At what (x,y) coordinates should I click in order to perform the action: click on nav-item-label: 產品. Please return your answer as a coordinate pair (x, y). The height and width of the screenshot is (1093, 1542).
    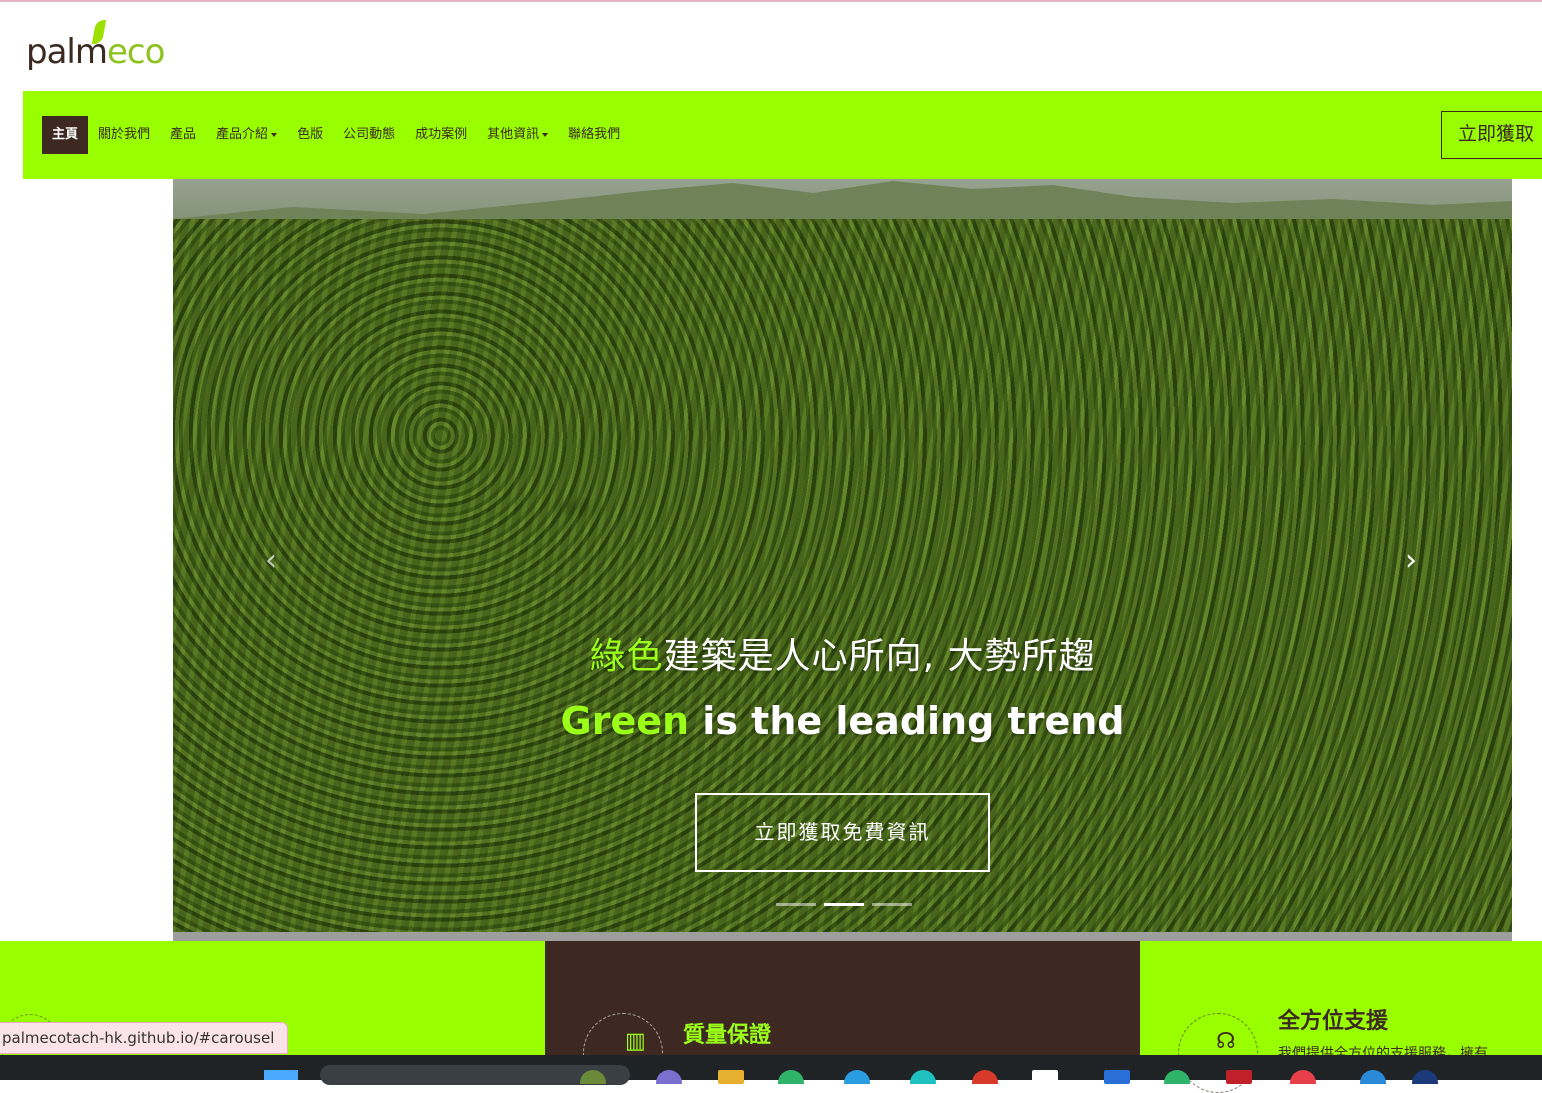
    Looking at the image, I should click on (183, 134).